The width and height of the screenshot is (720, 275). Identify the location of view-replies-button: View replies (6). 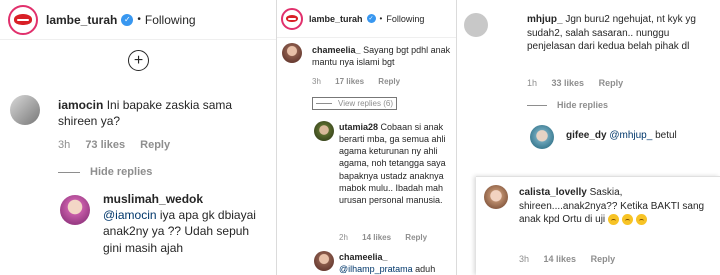
(354, 103).